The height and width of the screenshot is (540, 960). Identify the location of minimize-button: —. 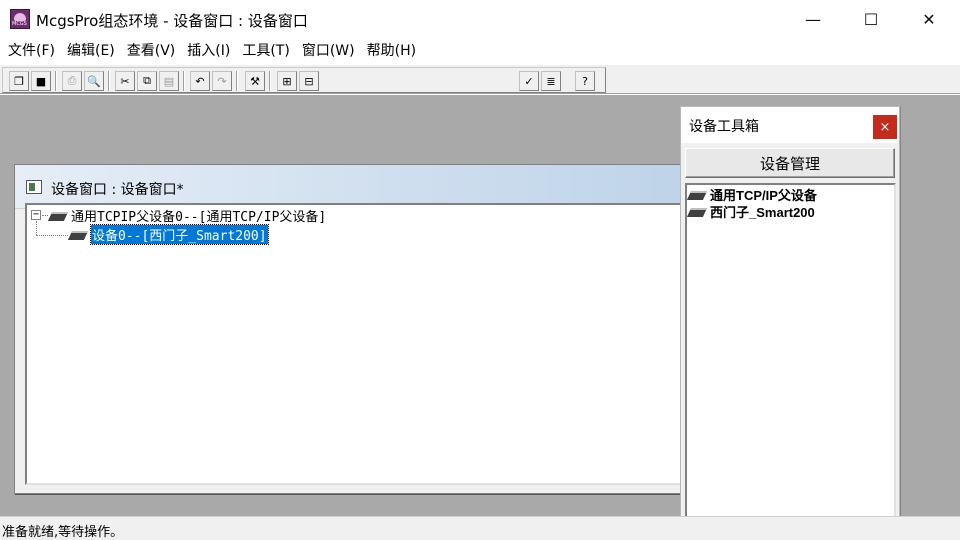
(813, 19).